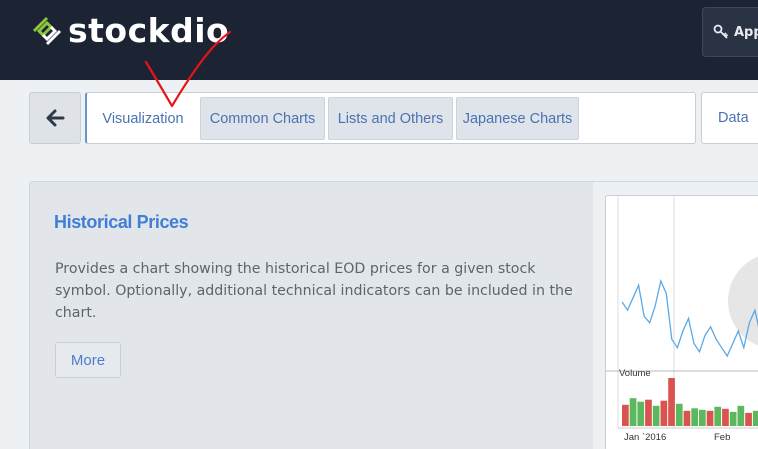 This screenshot has width=758, height=449. I want to click on tab-visualization: Visualization, so click(143, 118).